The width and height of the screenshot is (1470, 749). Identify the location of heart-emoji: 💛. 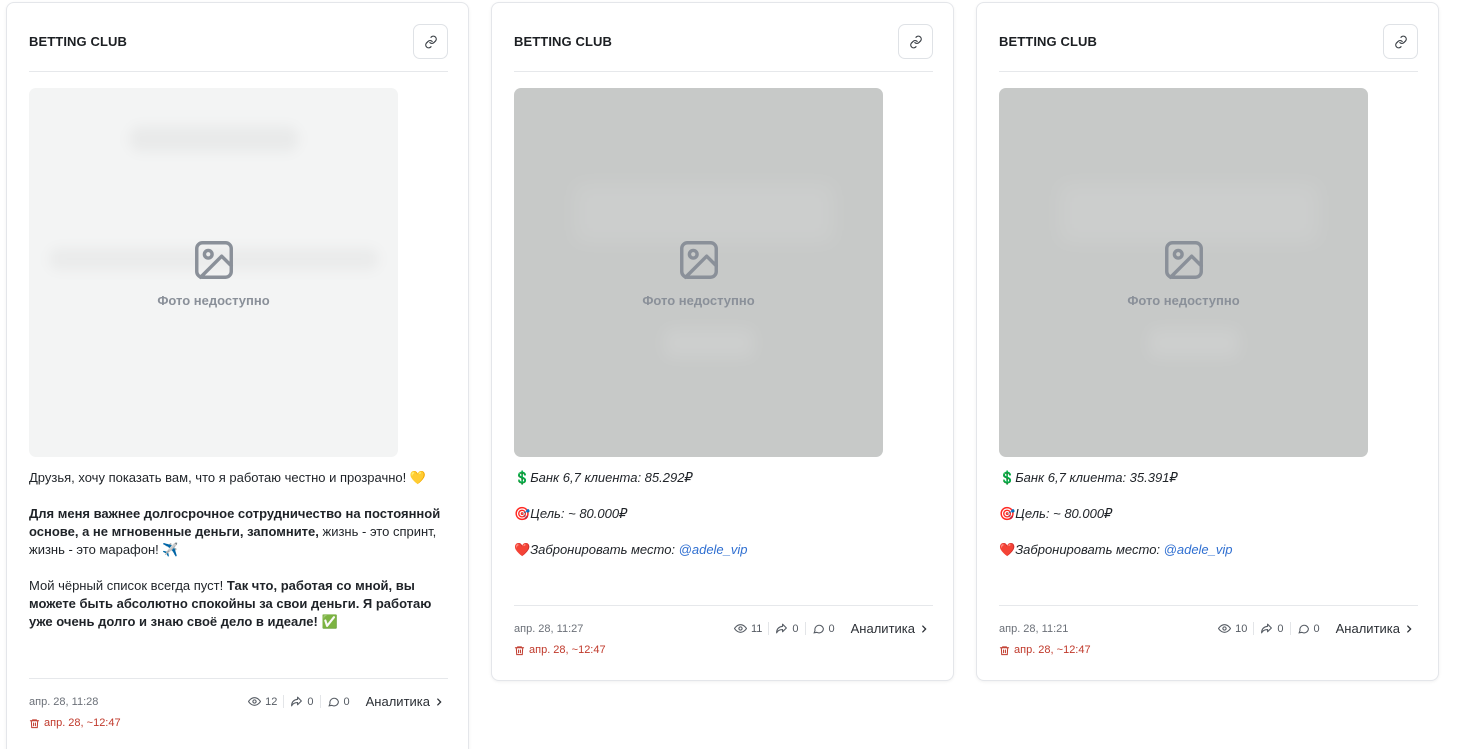
(418, 477).